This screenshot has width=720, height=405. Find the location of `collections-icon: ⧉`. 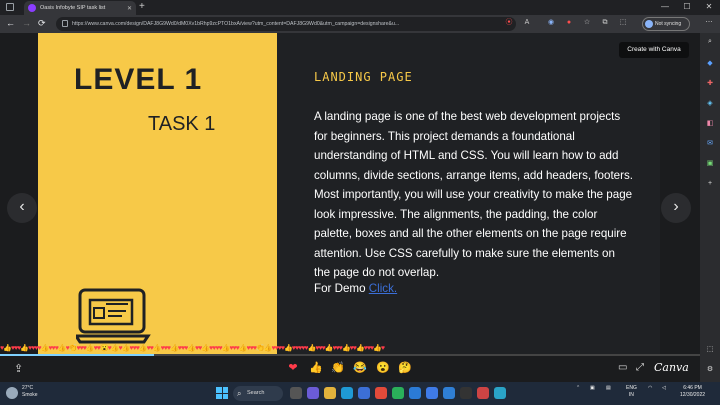

collections-icon: ⧉ is located at coordinates (605, 23).